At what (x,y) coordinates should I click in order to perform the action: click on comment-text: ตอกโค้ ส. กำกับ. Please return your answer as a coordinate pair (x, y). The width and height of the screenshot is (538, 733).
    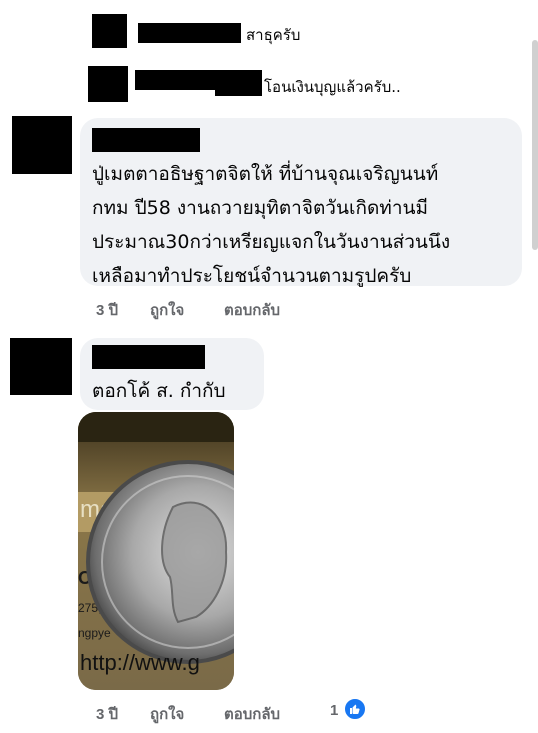
    Looking at the image, I should click on (159, 391).